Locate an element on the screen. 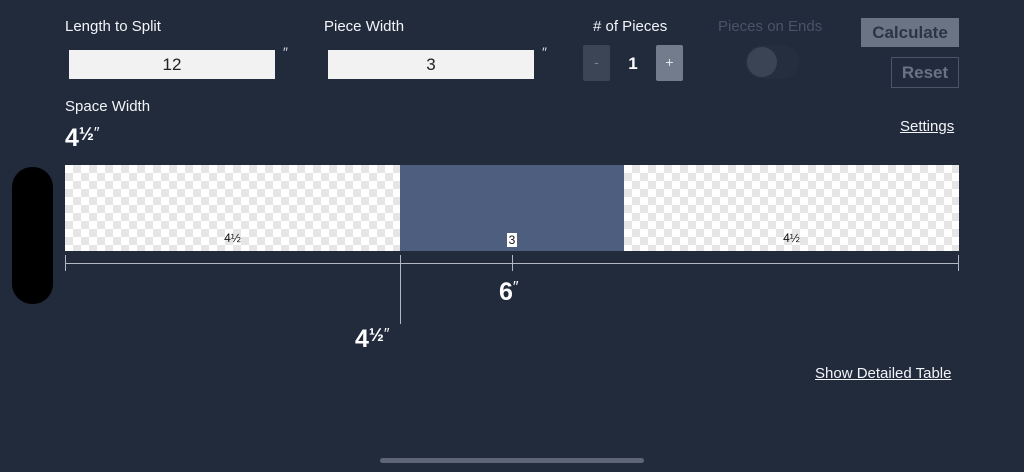  side-handle is located at coordinates (32, 235).